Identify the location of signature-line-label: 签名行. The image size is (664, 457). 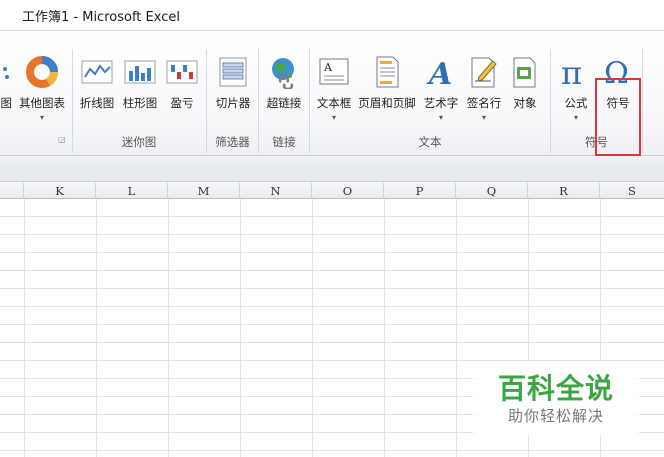
(484, 103).